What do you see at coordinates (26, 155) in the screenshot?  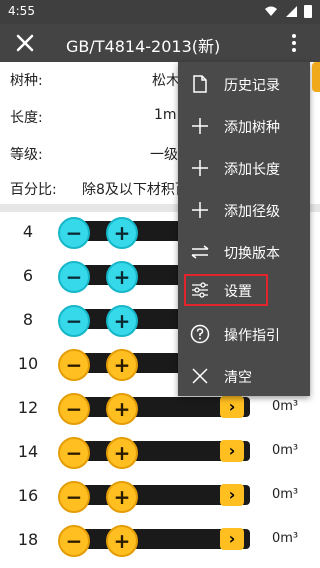 I see `grade-label: 等级:` at bounding box center [26, 155].